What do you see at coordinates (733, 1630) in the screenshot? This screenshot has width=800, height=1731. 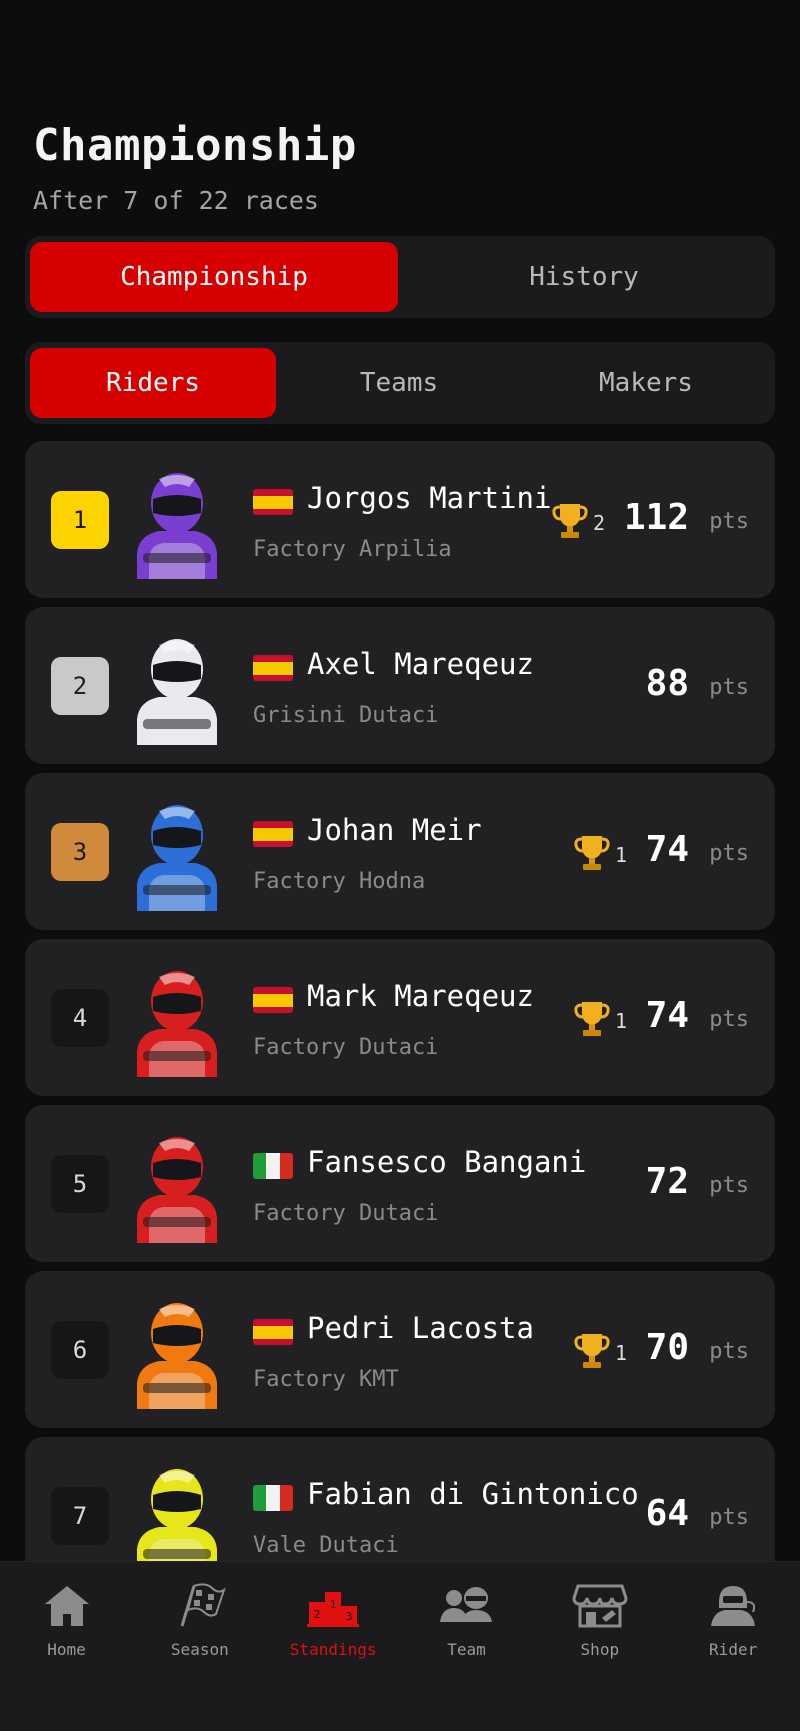 I see `nav-rider: Rider` at bounding box center [733, 1630].